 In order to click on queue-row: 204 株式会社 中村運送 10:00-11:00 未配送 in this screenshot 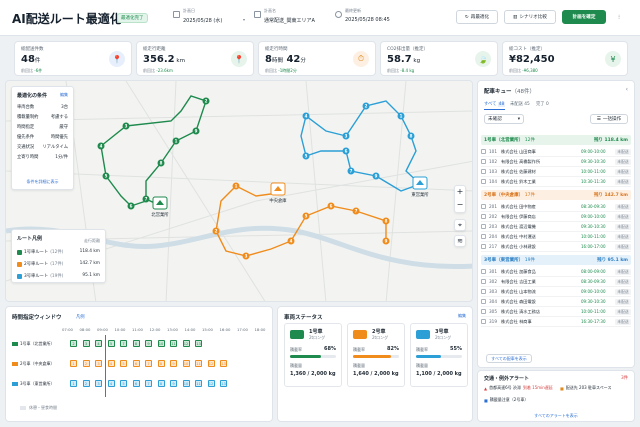, I will do `click(556, 237)`.